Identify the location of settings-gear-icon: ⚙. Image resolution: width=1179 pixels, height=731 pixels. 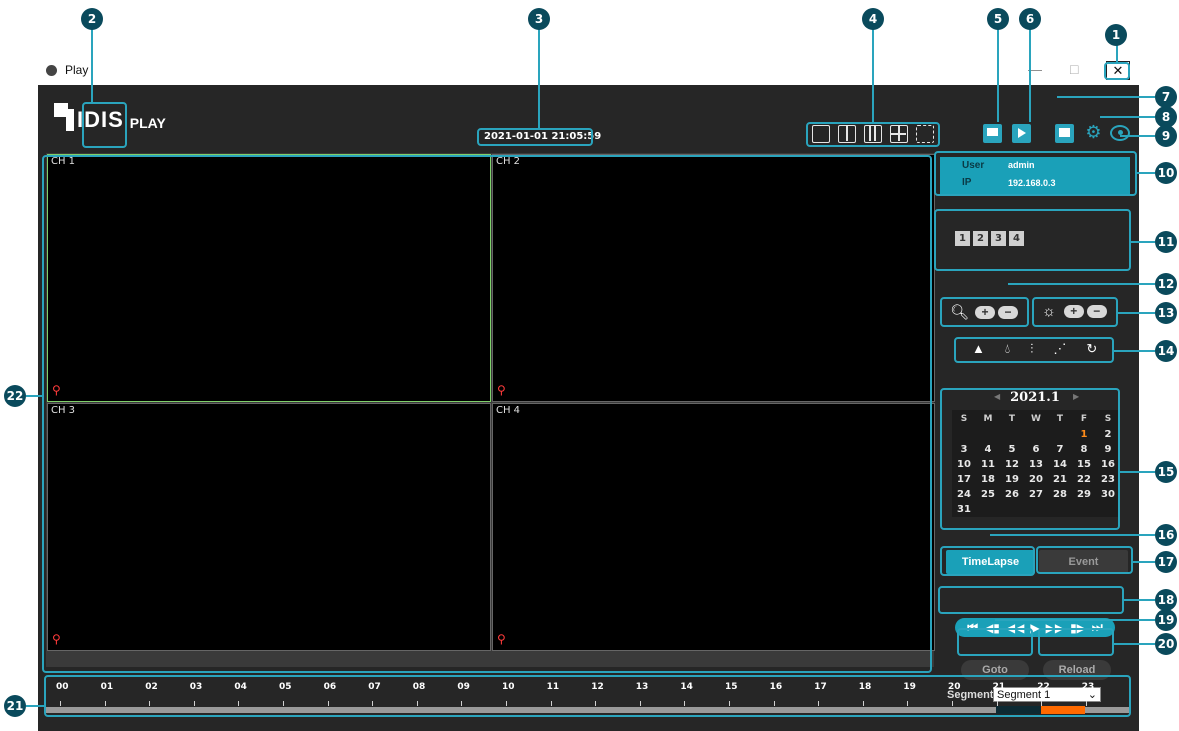
(1093, 132).